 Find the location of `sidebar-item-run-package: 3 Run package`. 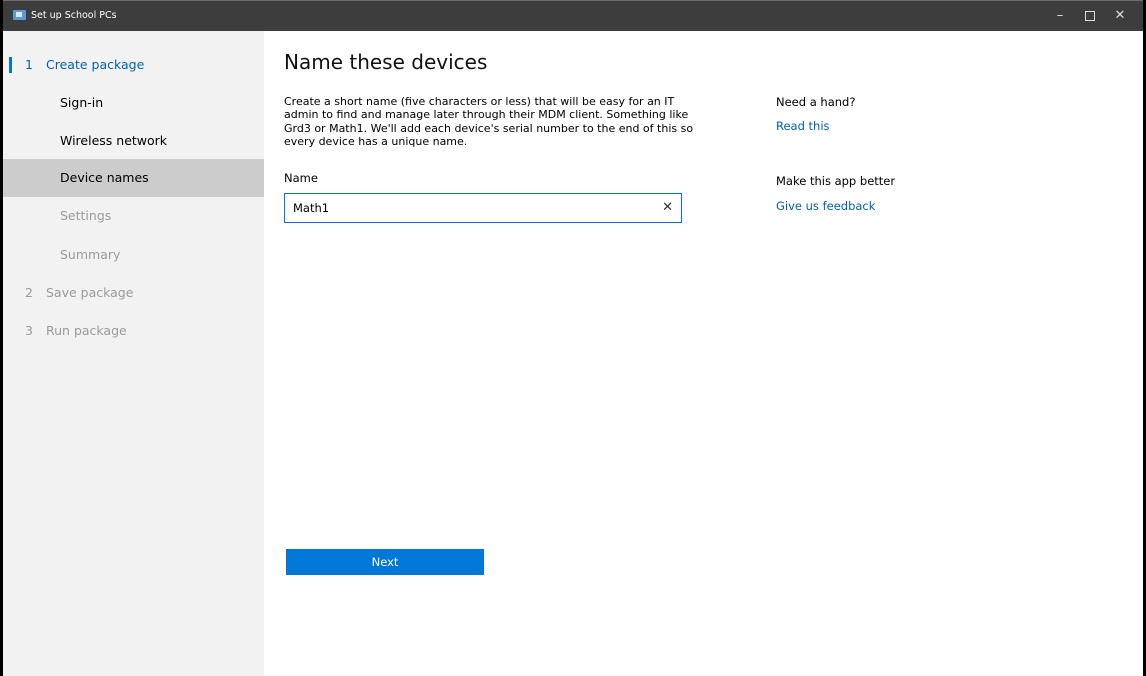

sidebar-item-run-package: 3 Run package is located at coordinates (133, 331).